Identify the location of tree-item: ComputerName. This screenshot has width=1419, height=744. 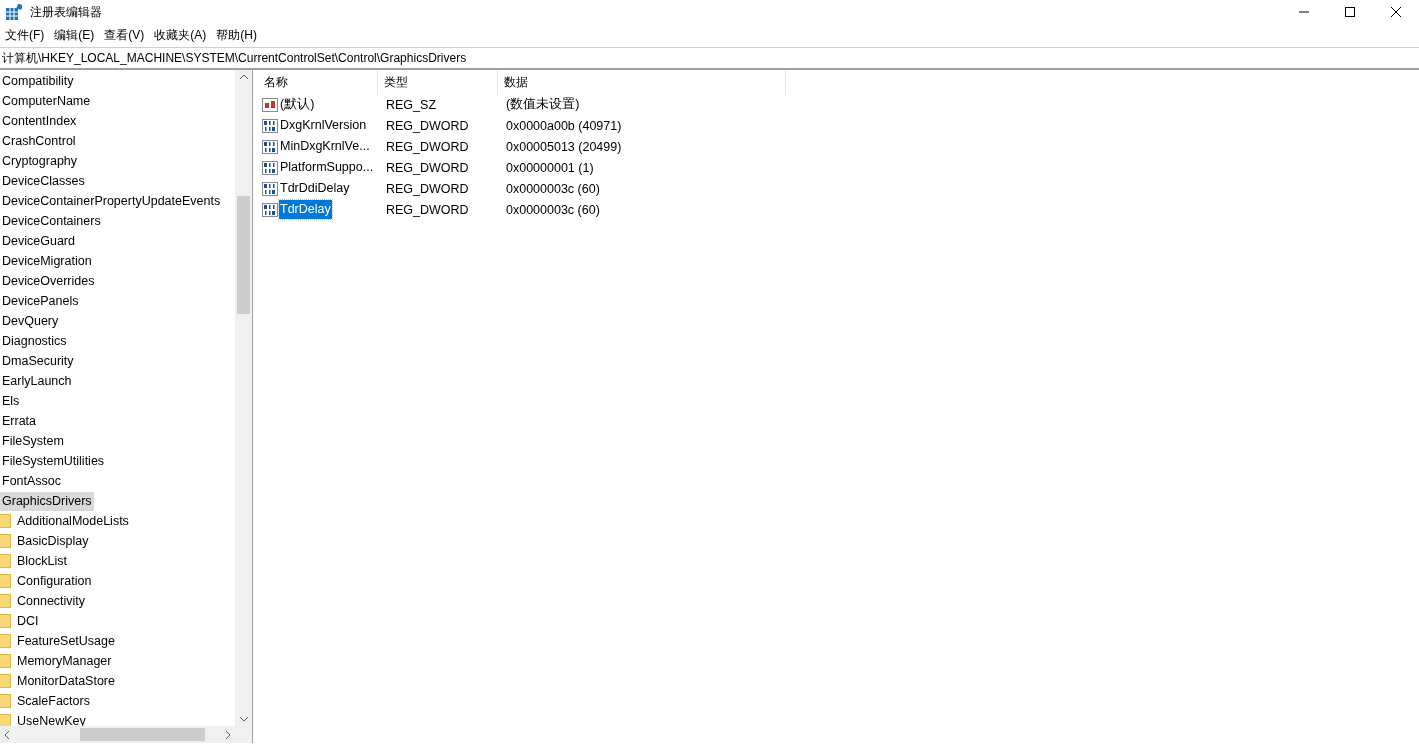
(46, 101).